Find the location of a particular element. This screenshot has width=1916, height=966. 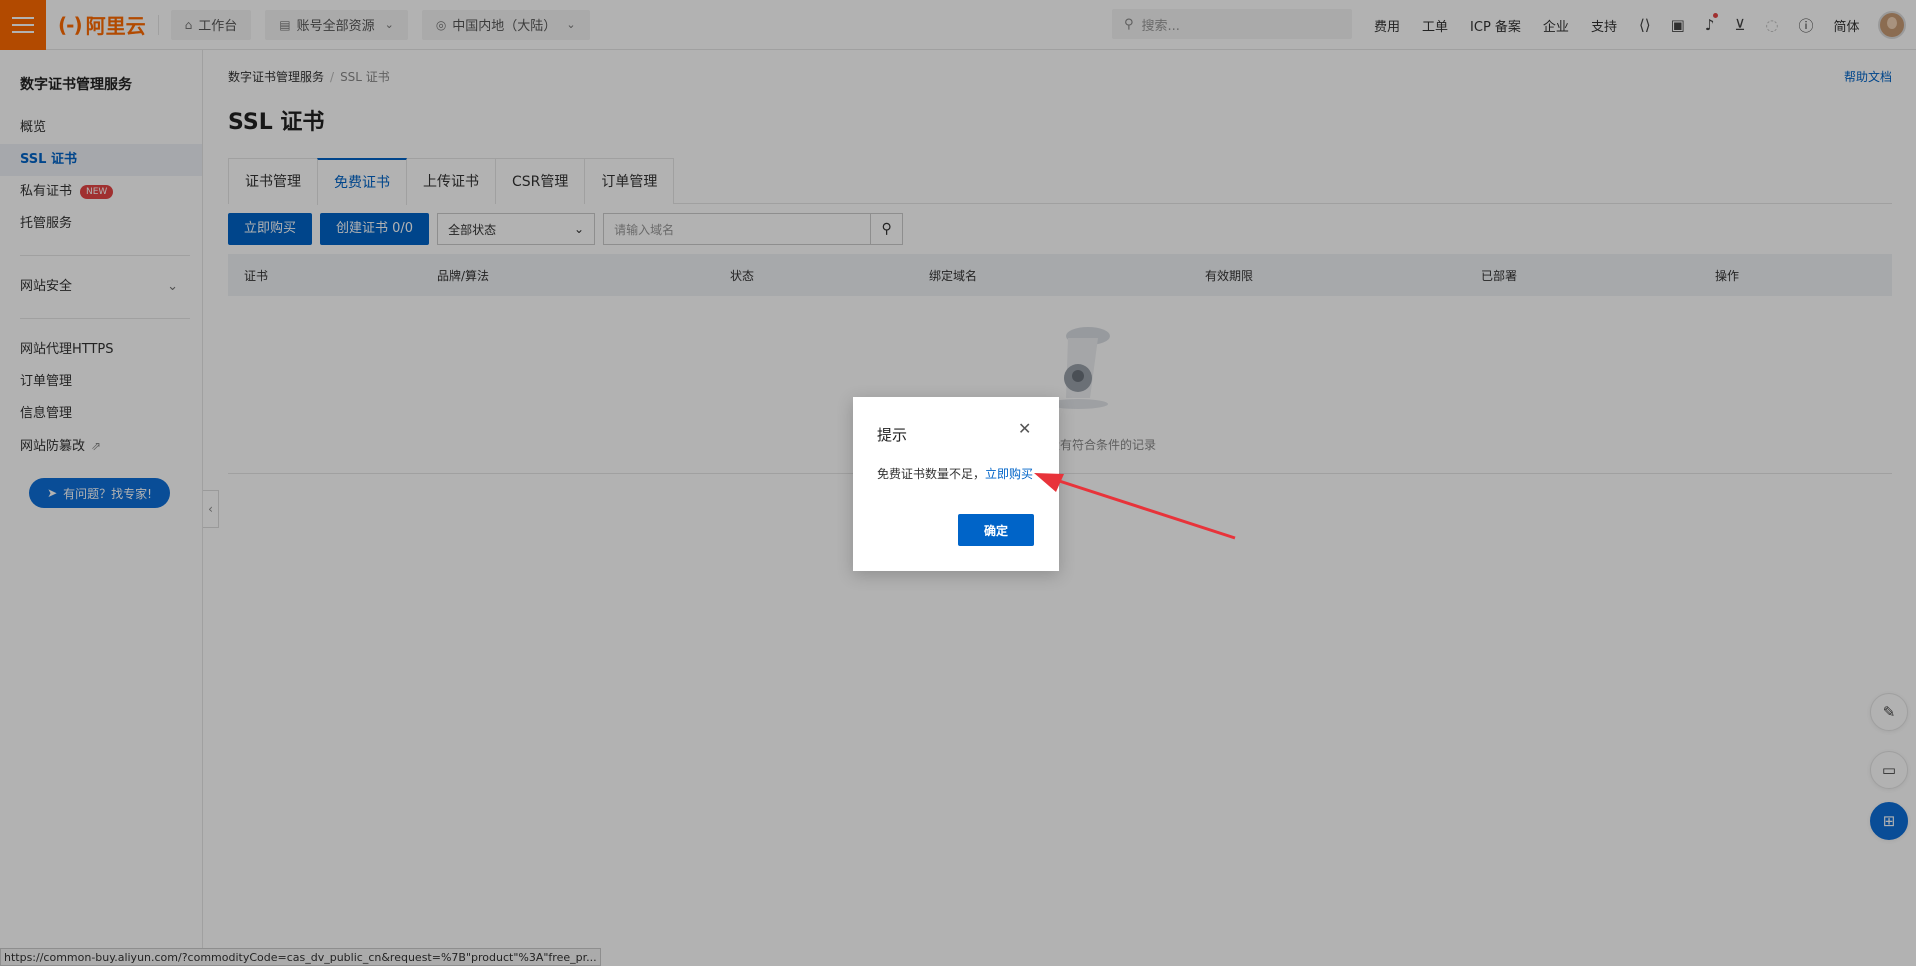

red-arrow-annotation is located at coordinates (1135, 506).